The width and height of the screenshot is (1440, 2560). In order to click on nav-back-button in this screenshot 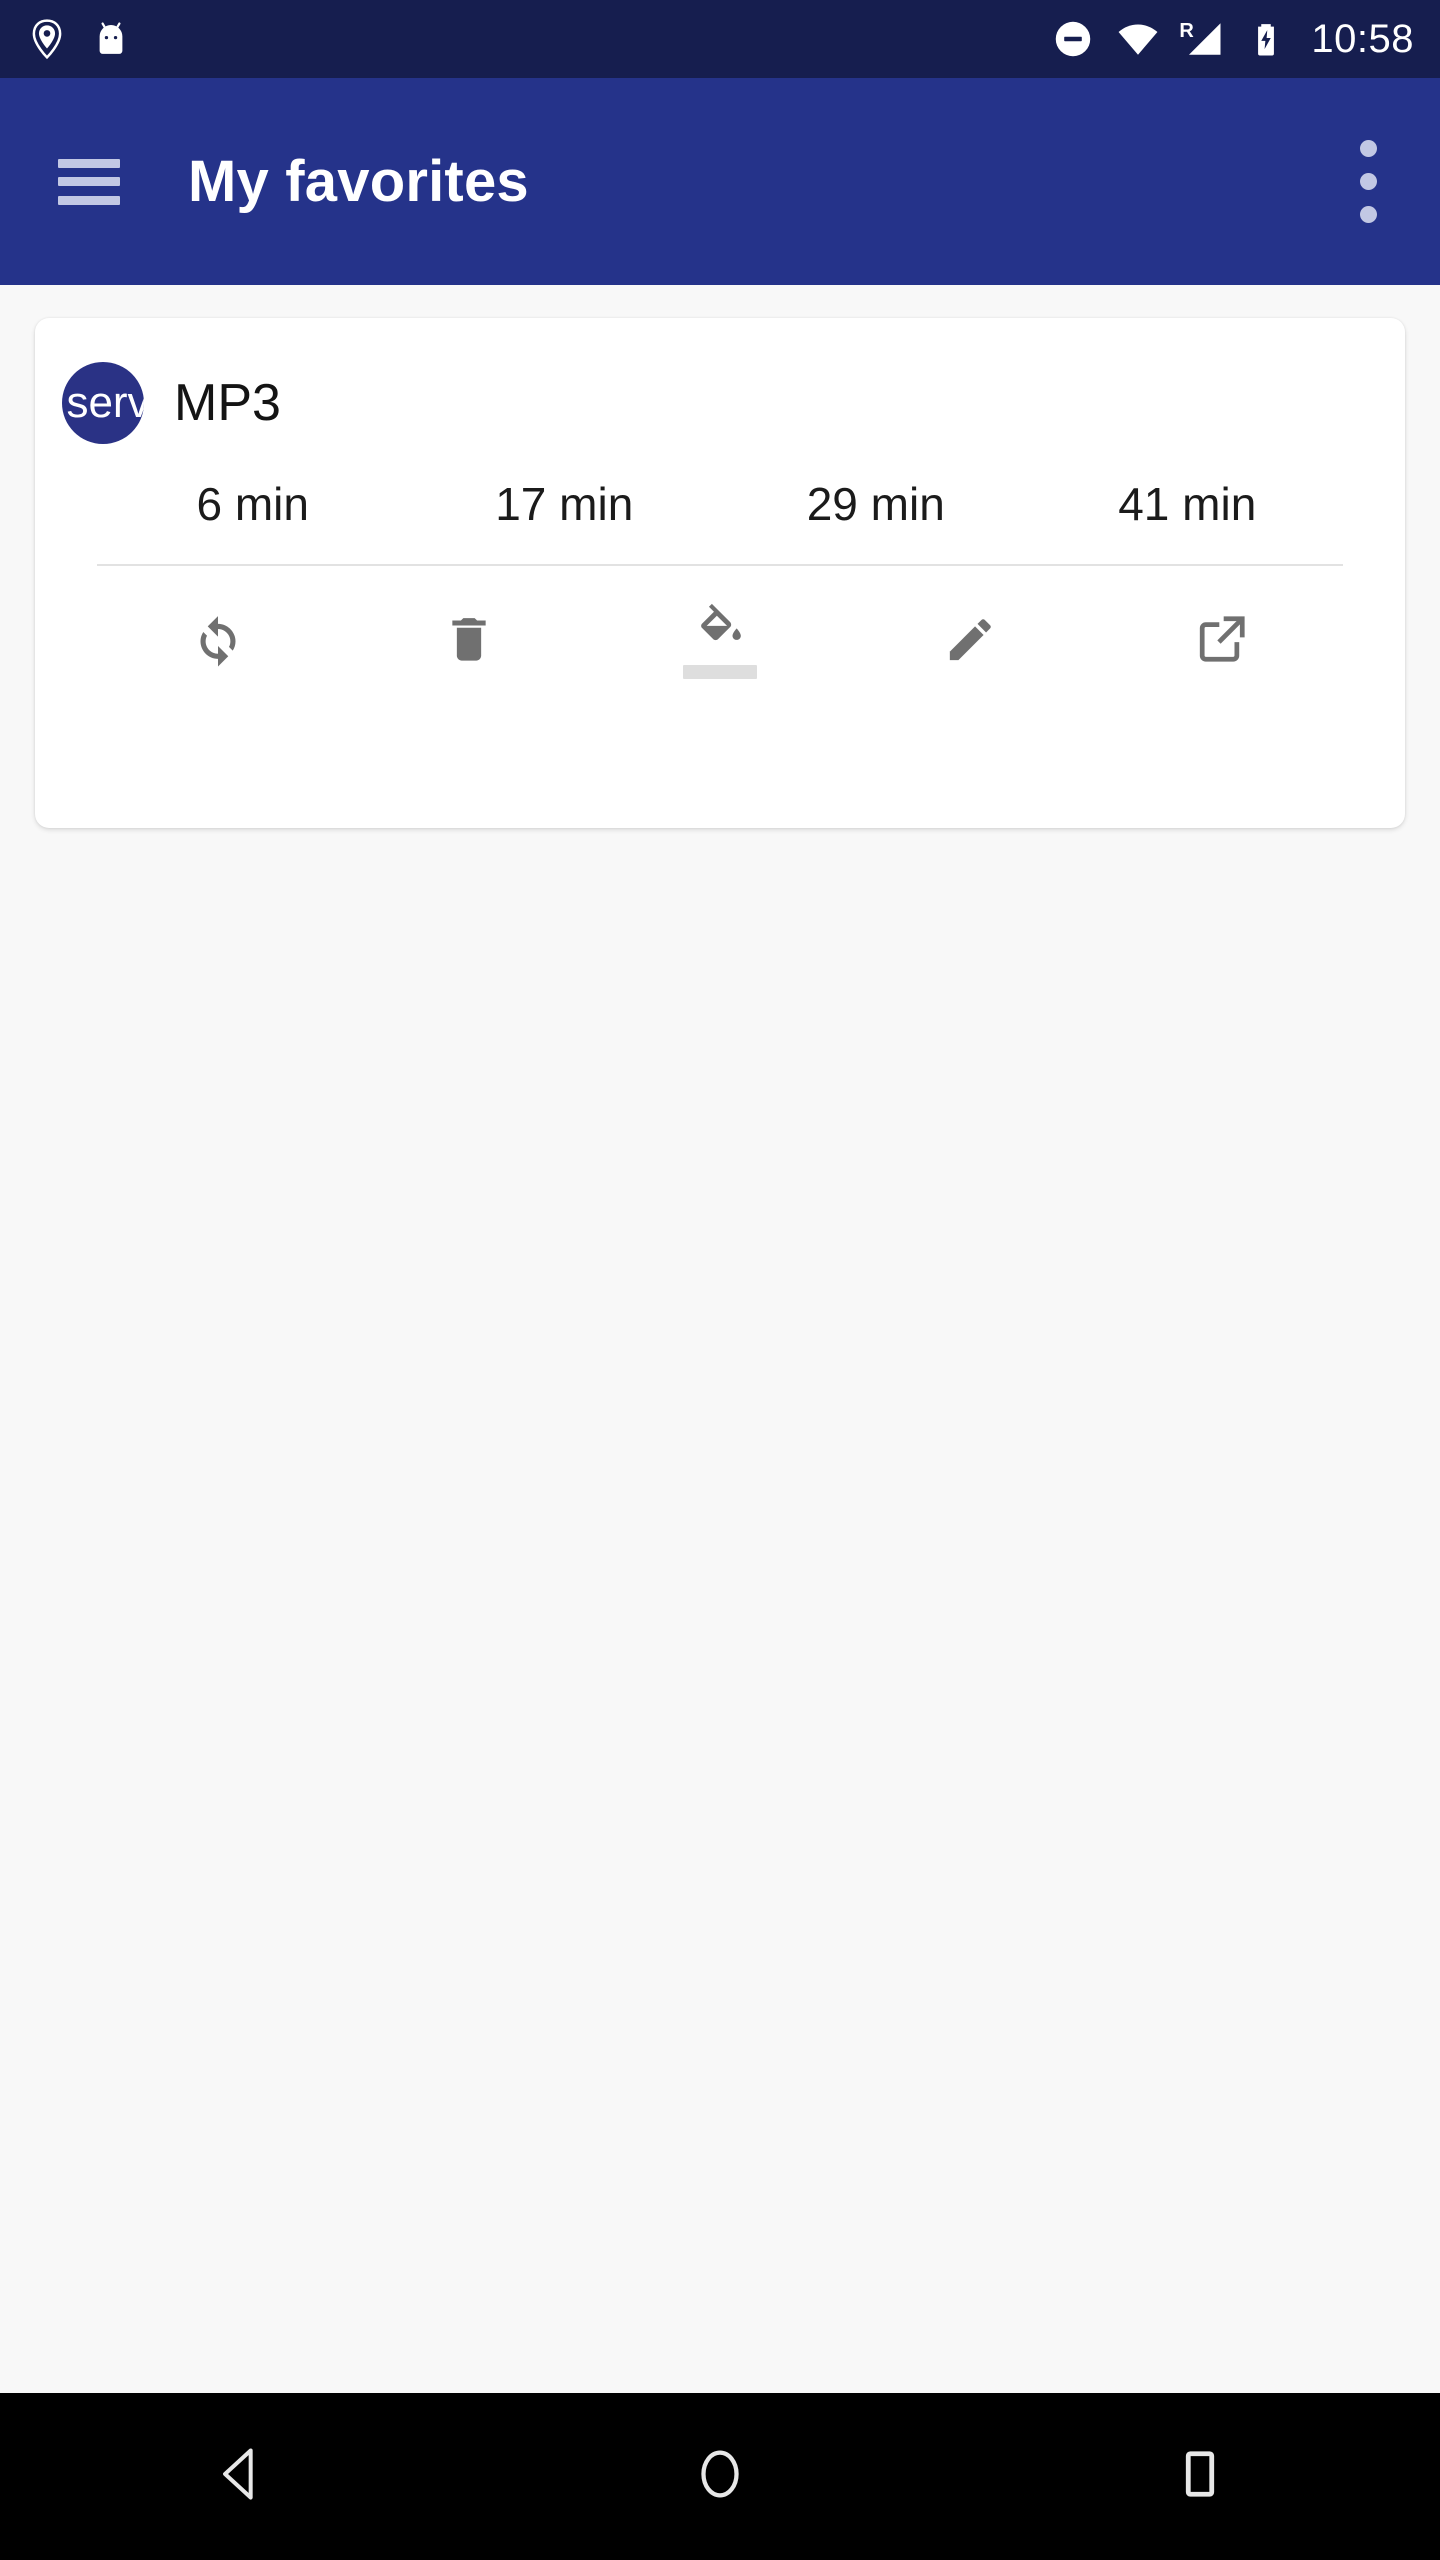, I will do `click(240, 2476)`.